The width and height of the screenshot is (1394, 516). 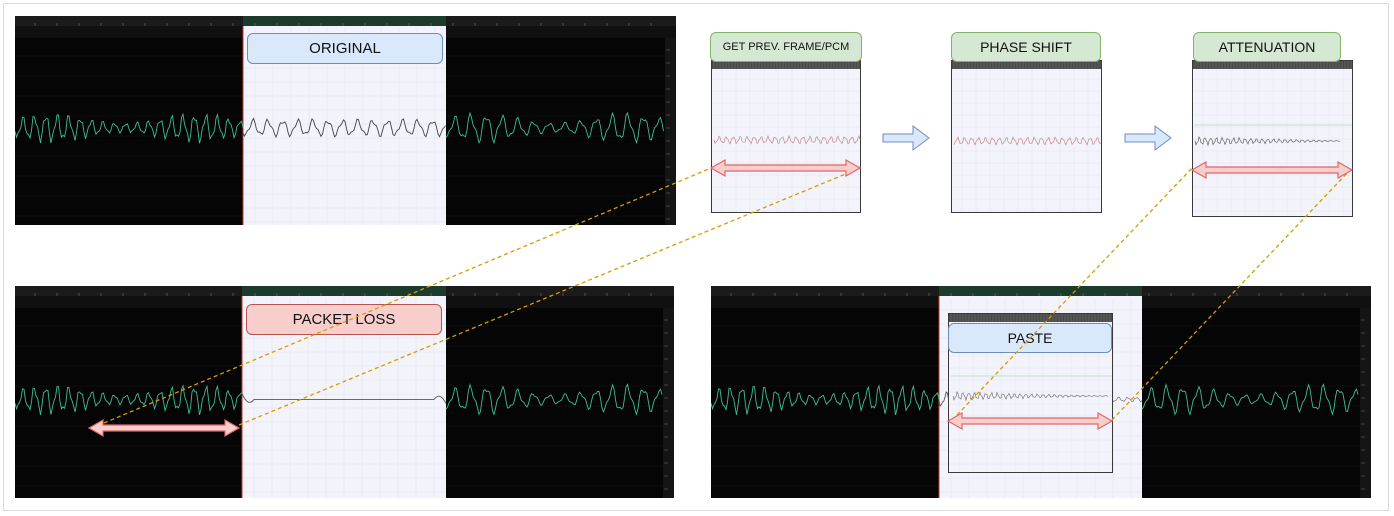 I want to click on get-prev-frame-label: GET PREV. FRAME/PCM, so click(x=786, y=47).